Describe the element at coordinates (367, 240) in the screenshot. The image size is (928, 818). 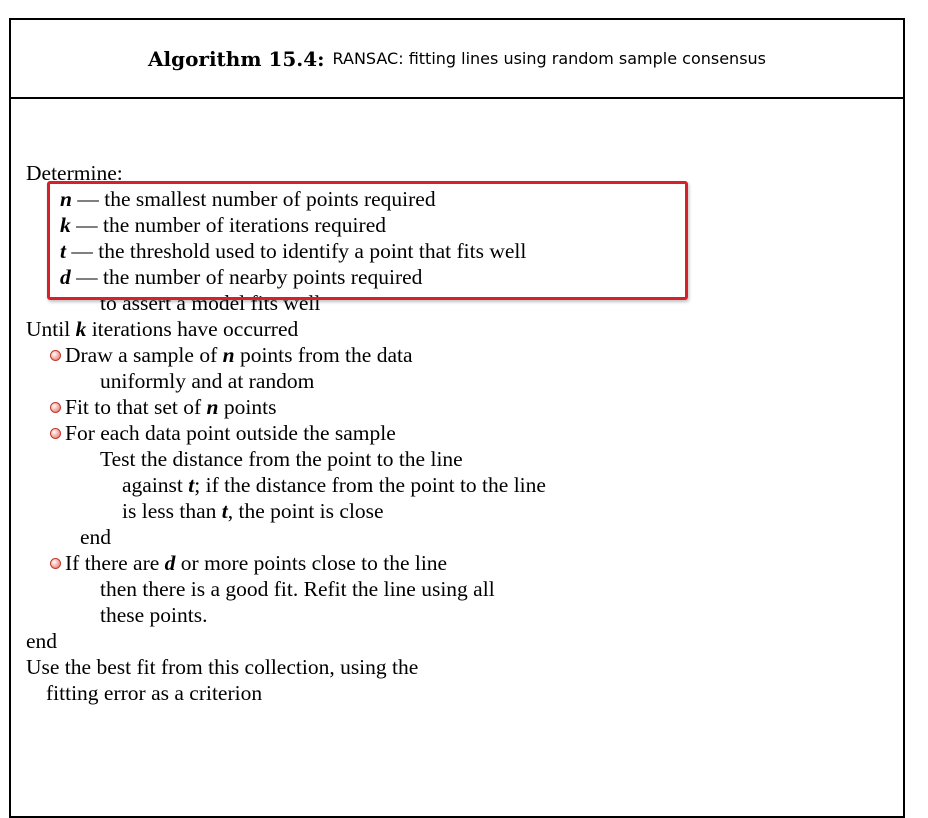
I see `parameter-highlight-box` at that location.